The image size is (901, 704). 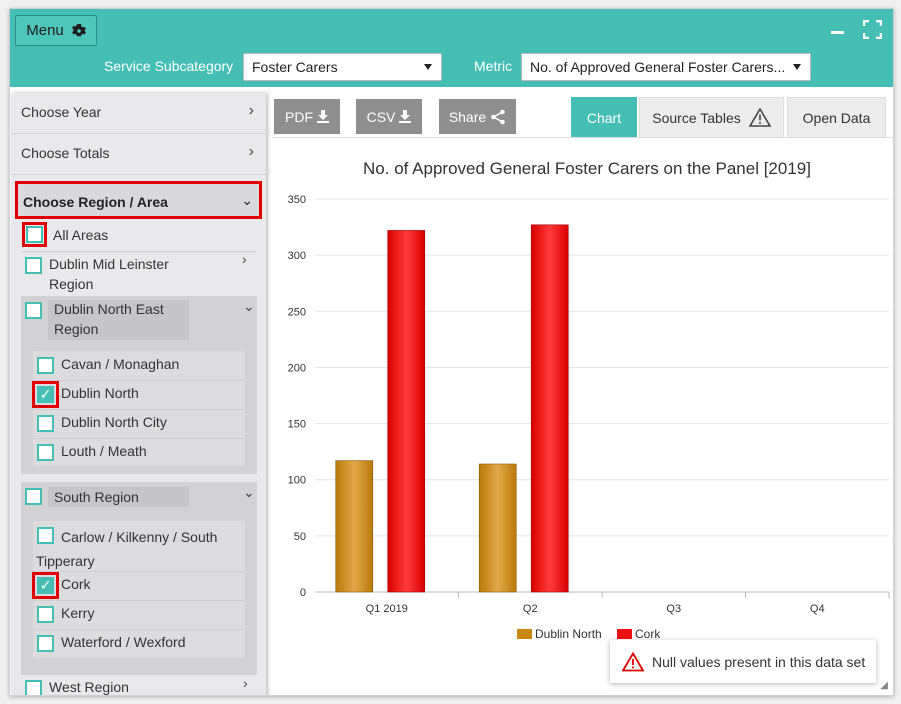 I want to click on tab-source-tables: Source Tables, so click(x=711, y=117).